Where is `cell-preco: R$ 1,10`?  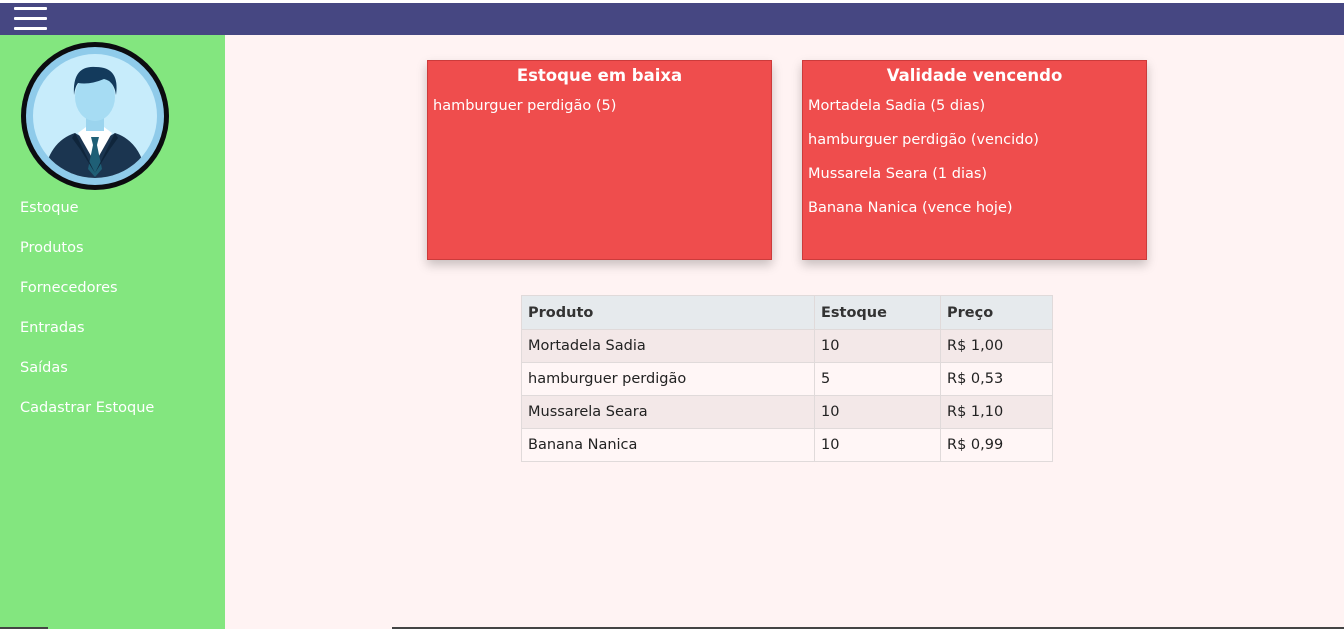 cell-preco: R$ 1,10 is located at coordinates (996, 412).